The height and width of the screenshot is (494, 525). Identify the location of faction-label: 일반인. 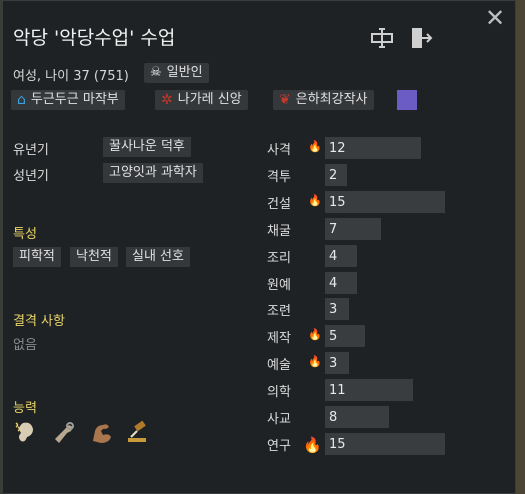
(184, 72).